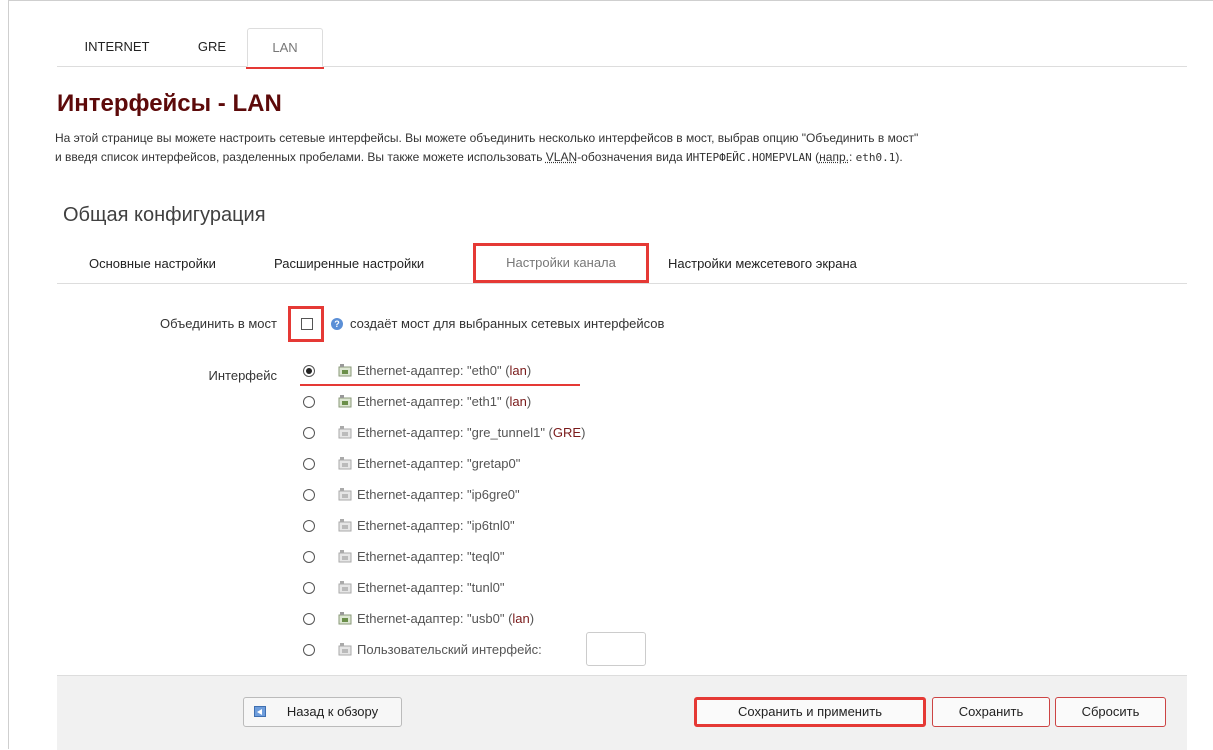  I want to click on save-button: Сохранить, so click(991, 712).